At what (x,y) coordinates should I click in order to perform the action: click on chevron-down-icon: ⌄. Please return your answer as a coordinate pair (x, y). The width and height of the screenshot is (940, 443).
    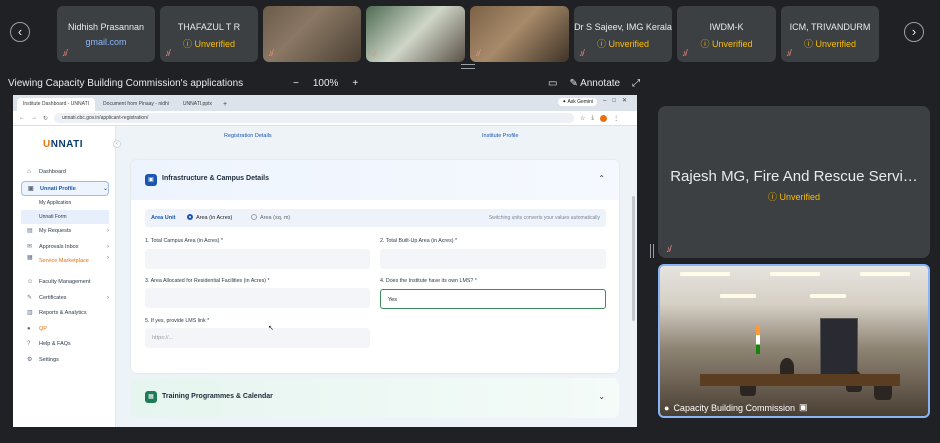
    Looking at the image, I should click on (601, 396).